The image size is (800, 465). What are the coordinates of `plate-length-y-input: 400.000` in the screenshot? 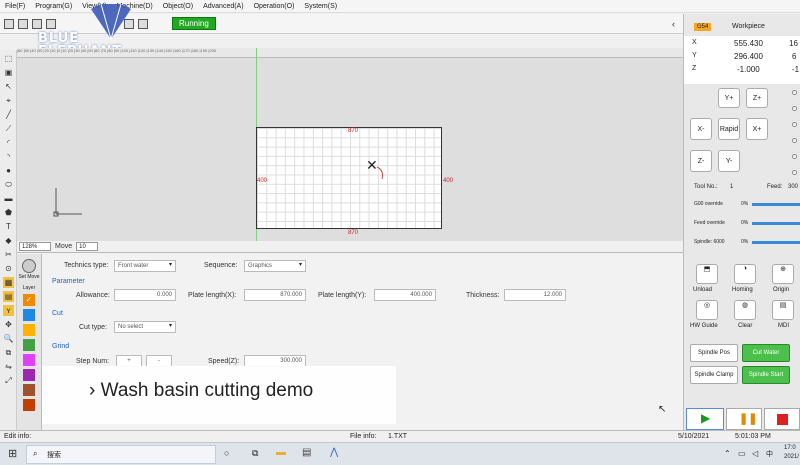 It's located at (405, 295).